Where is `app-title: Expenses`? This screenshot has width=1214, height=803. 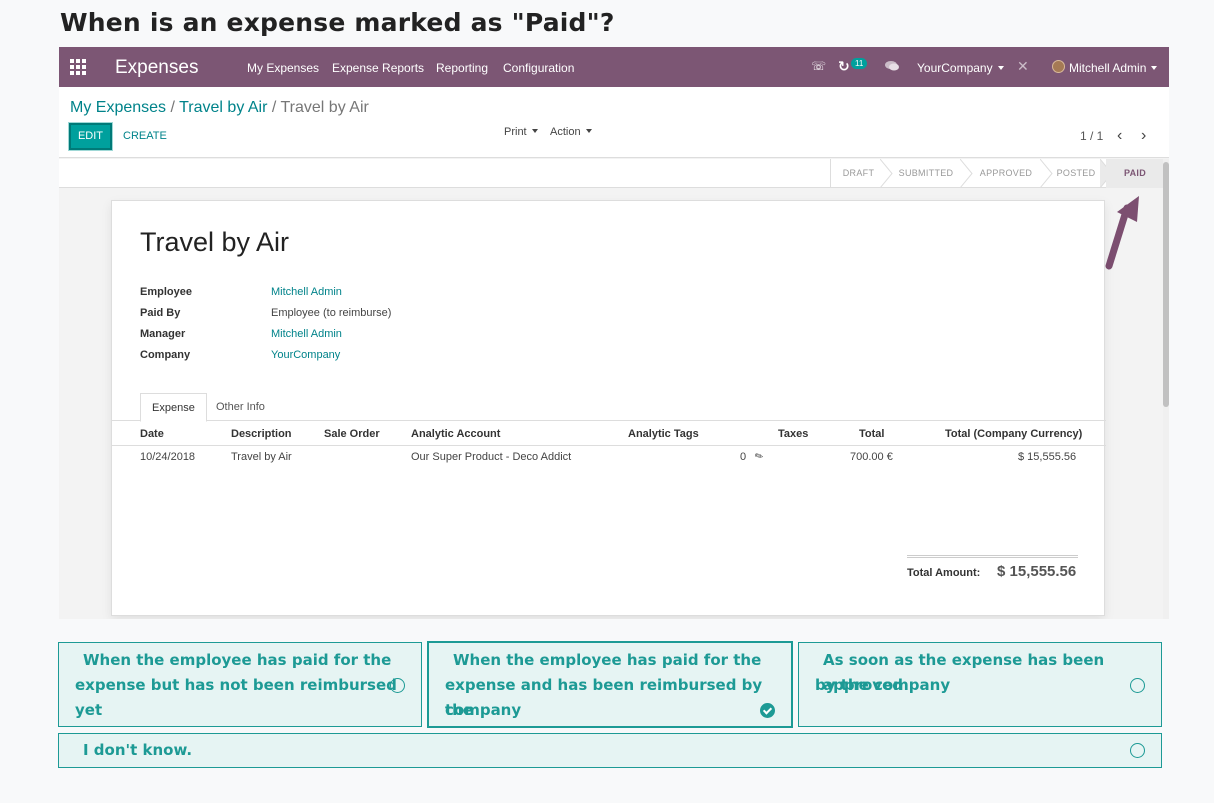 app-title: Expenses is located at coordinates (156, 68).